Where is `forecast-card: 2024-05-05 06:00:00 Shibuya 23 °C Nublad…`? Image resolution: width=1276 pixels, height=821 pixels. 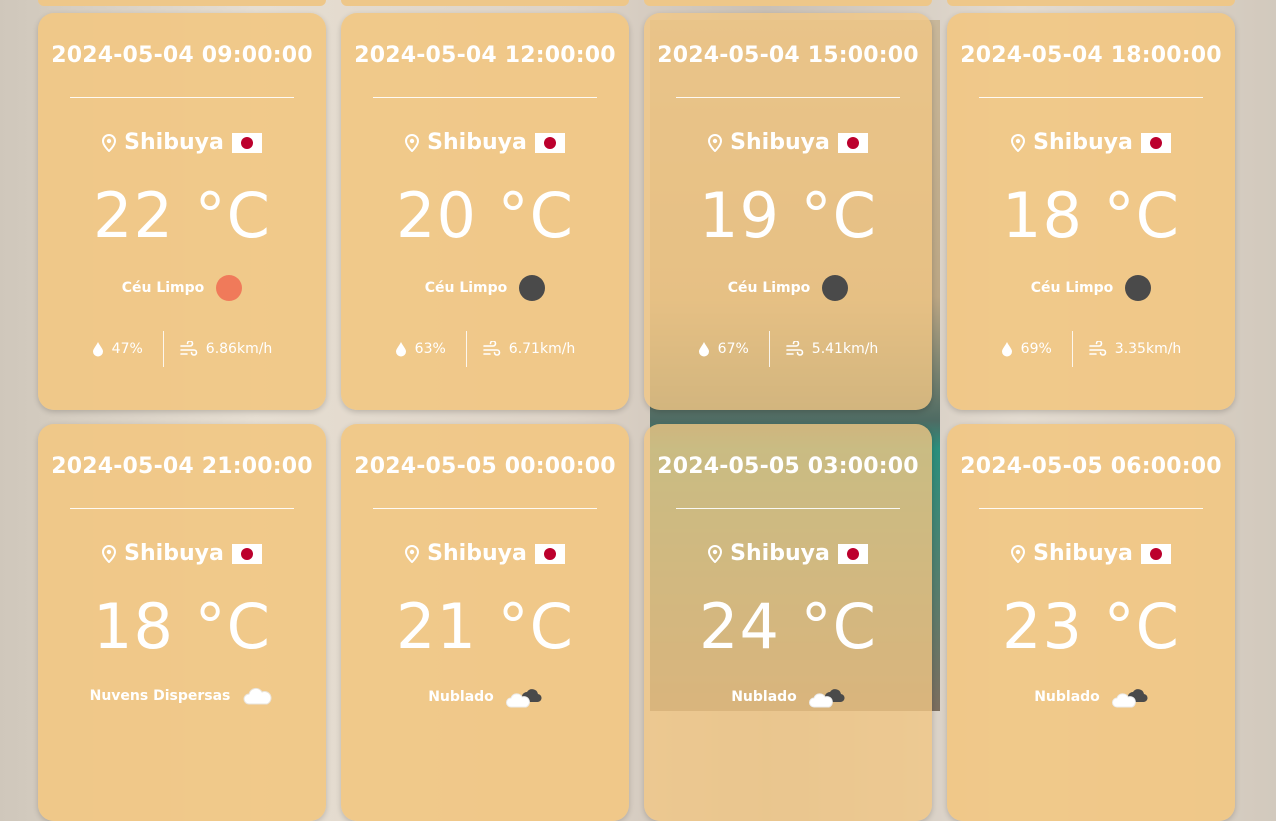 forecast-card: 2024-05-05 06:00:00 Shibuya 23 °C Nublad… is located at coordinates (1091, 622).